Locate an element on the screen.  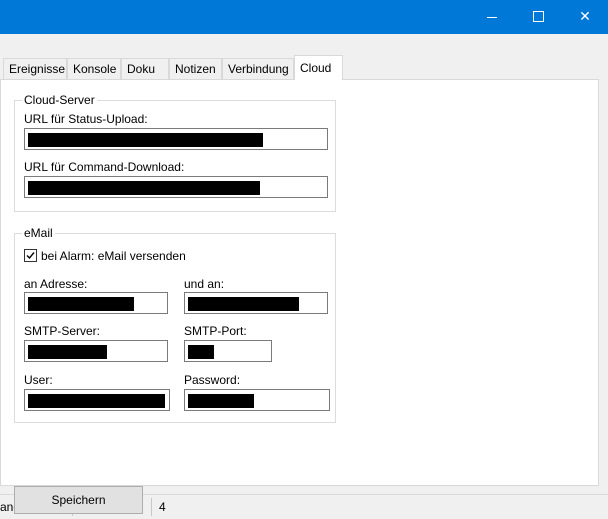
maximize-icon is located at coordinates (538, 16).